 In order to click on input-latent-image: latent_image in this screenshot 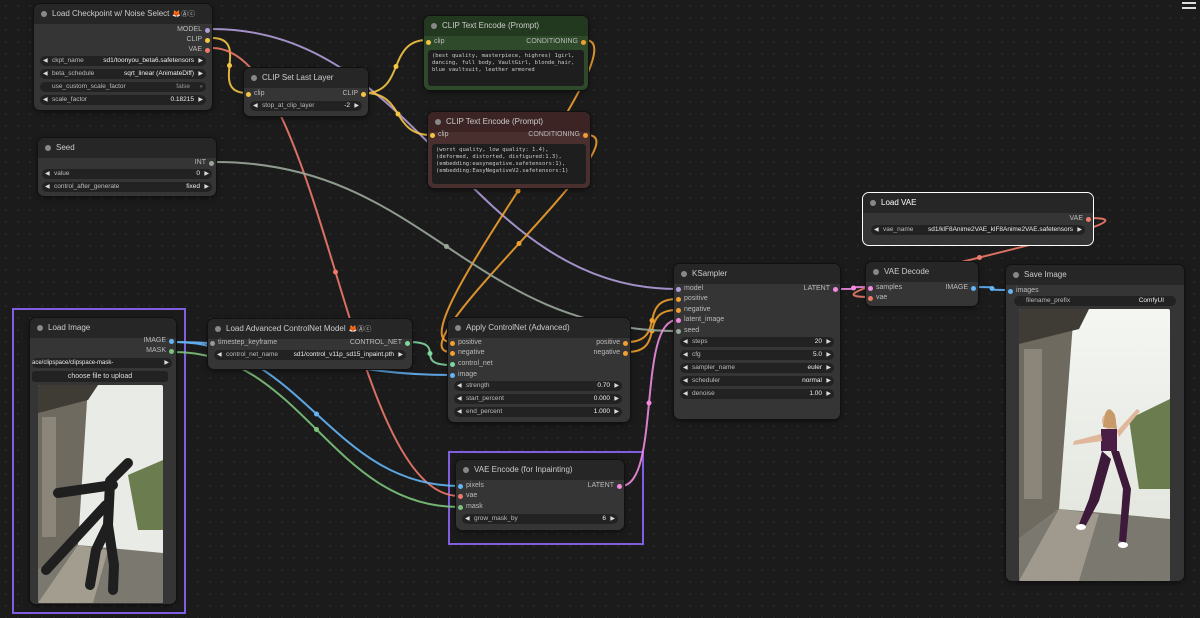, I will do `click(700, 319)`.